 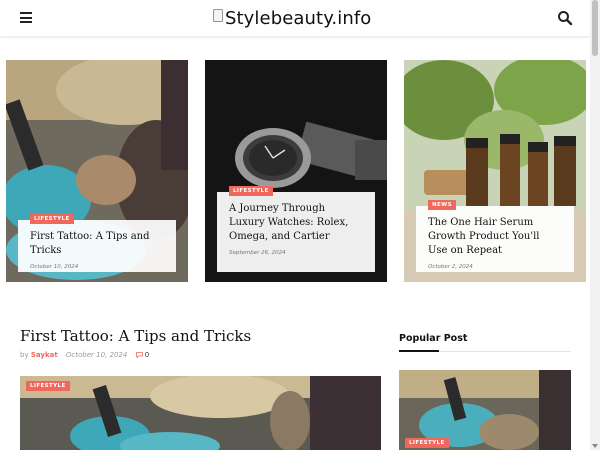 I want to click on popular-post-heading: Popular Post, so click(x=433, y=338).